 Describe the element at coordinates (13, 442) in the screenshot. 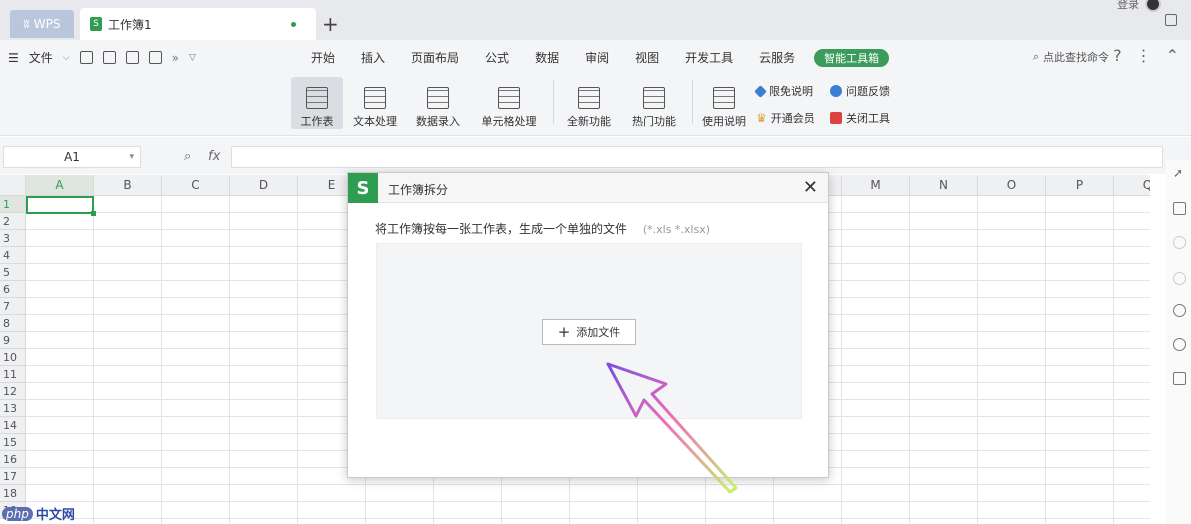

I see `row-header: 15` at that location.